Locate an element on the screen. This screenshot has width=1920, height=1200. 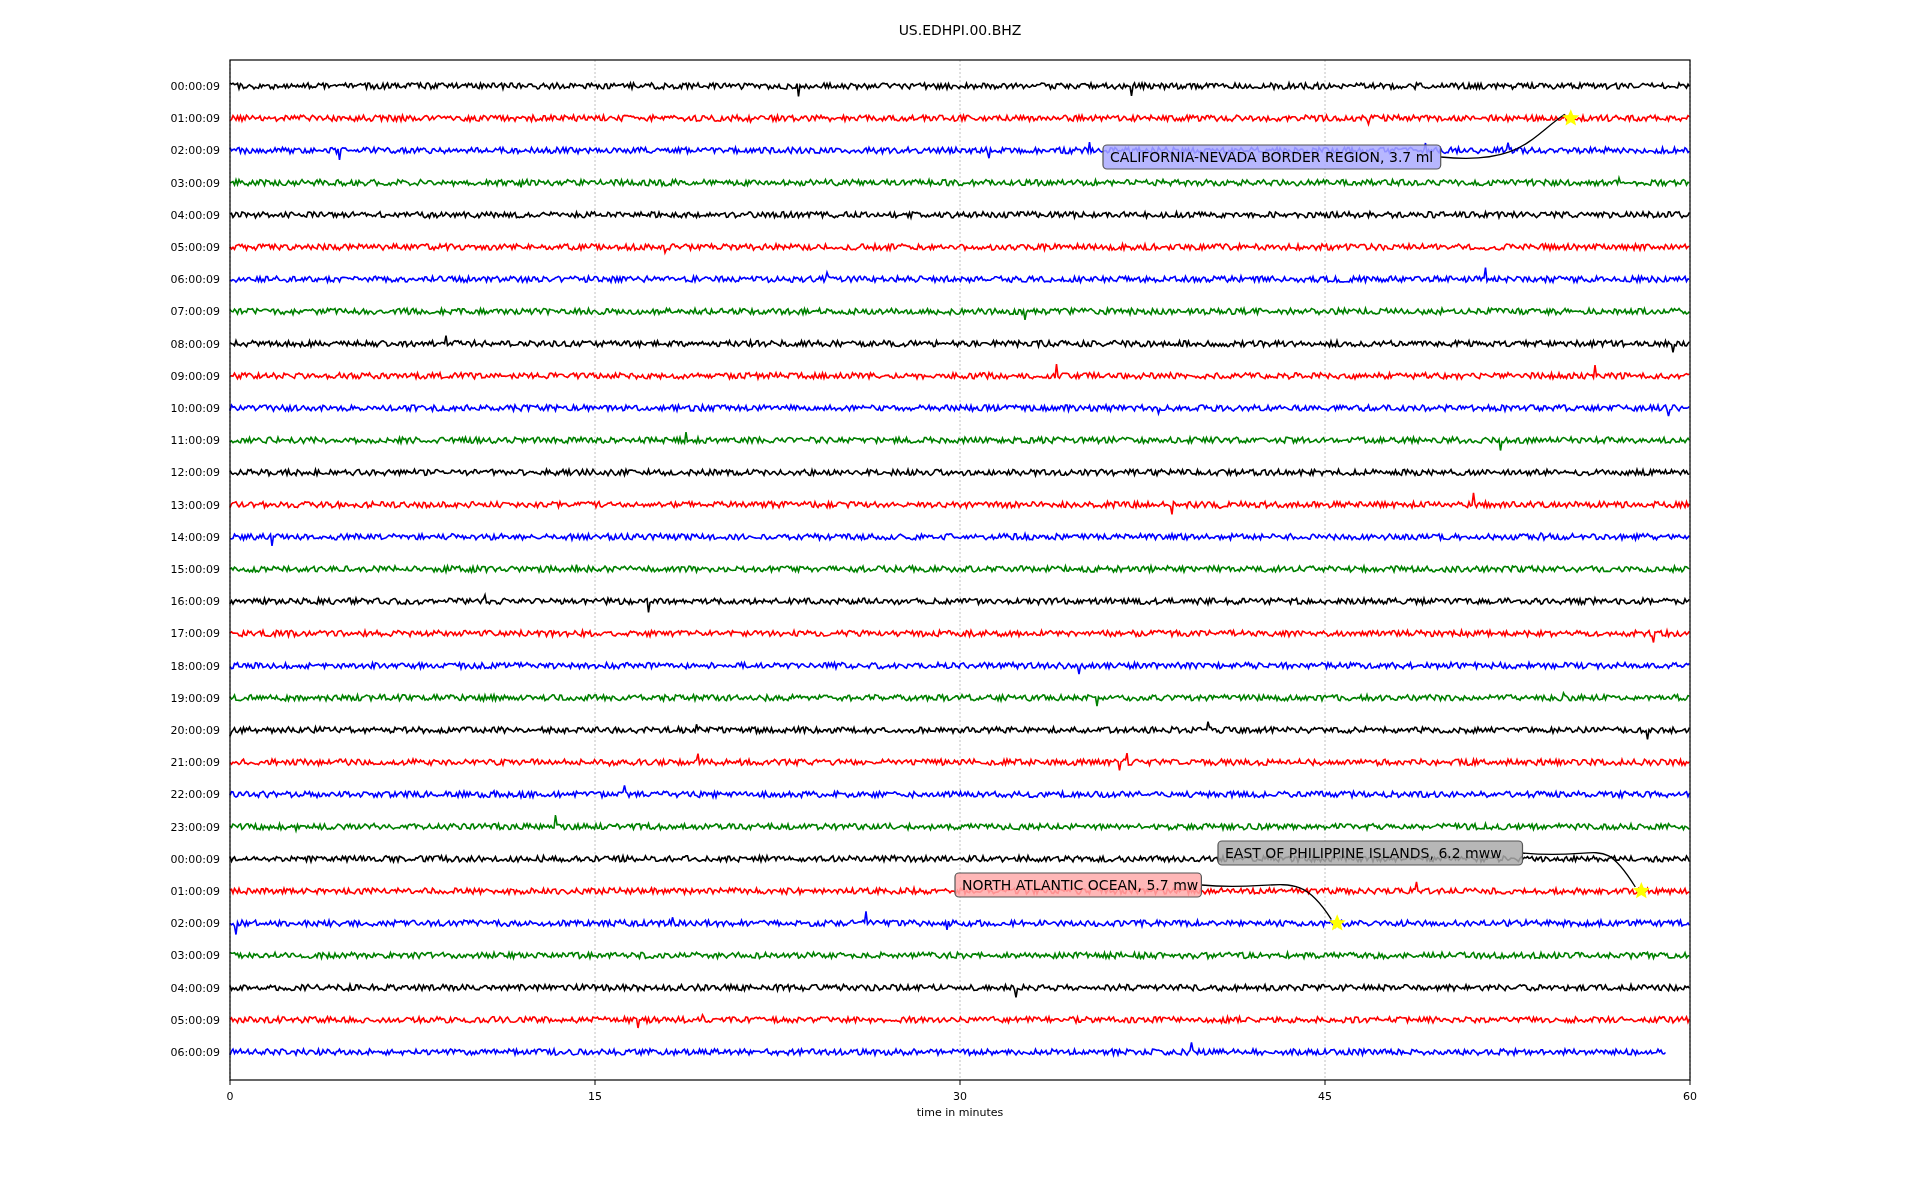
event-label: EAST OF PHILIPPINE ISLANDS, 6.2 mww is located at coordinates (1370, 853).